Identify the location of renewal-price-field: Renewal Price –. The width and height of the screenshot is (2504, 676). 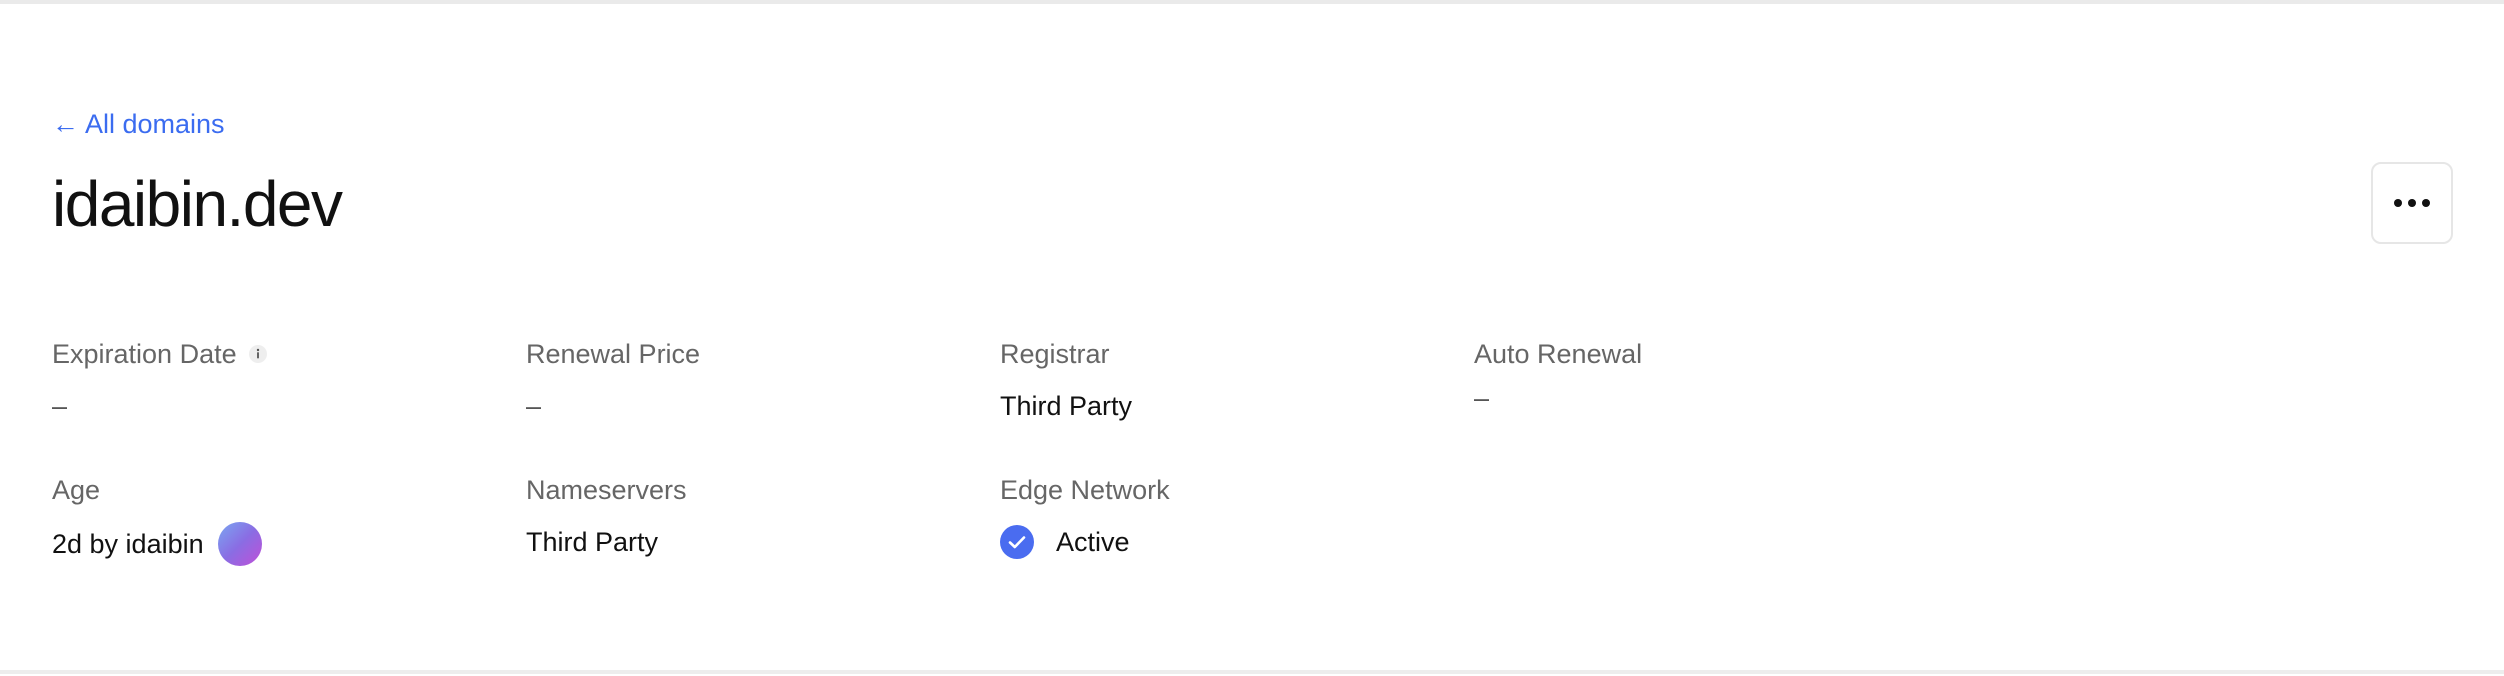
(613, 380).